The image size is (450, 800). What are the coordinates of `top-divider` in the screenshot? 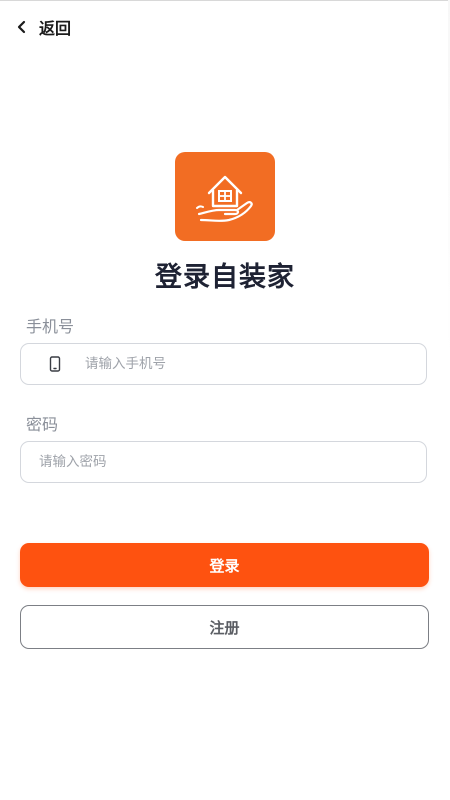 It's located at (225, 0).